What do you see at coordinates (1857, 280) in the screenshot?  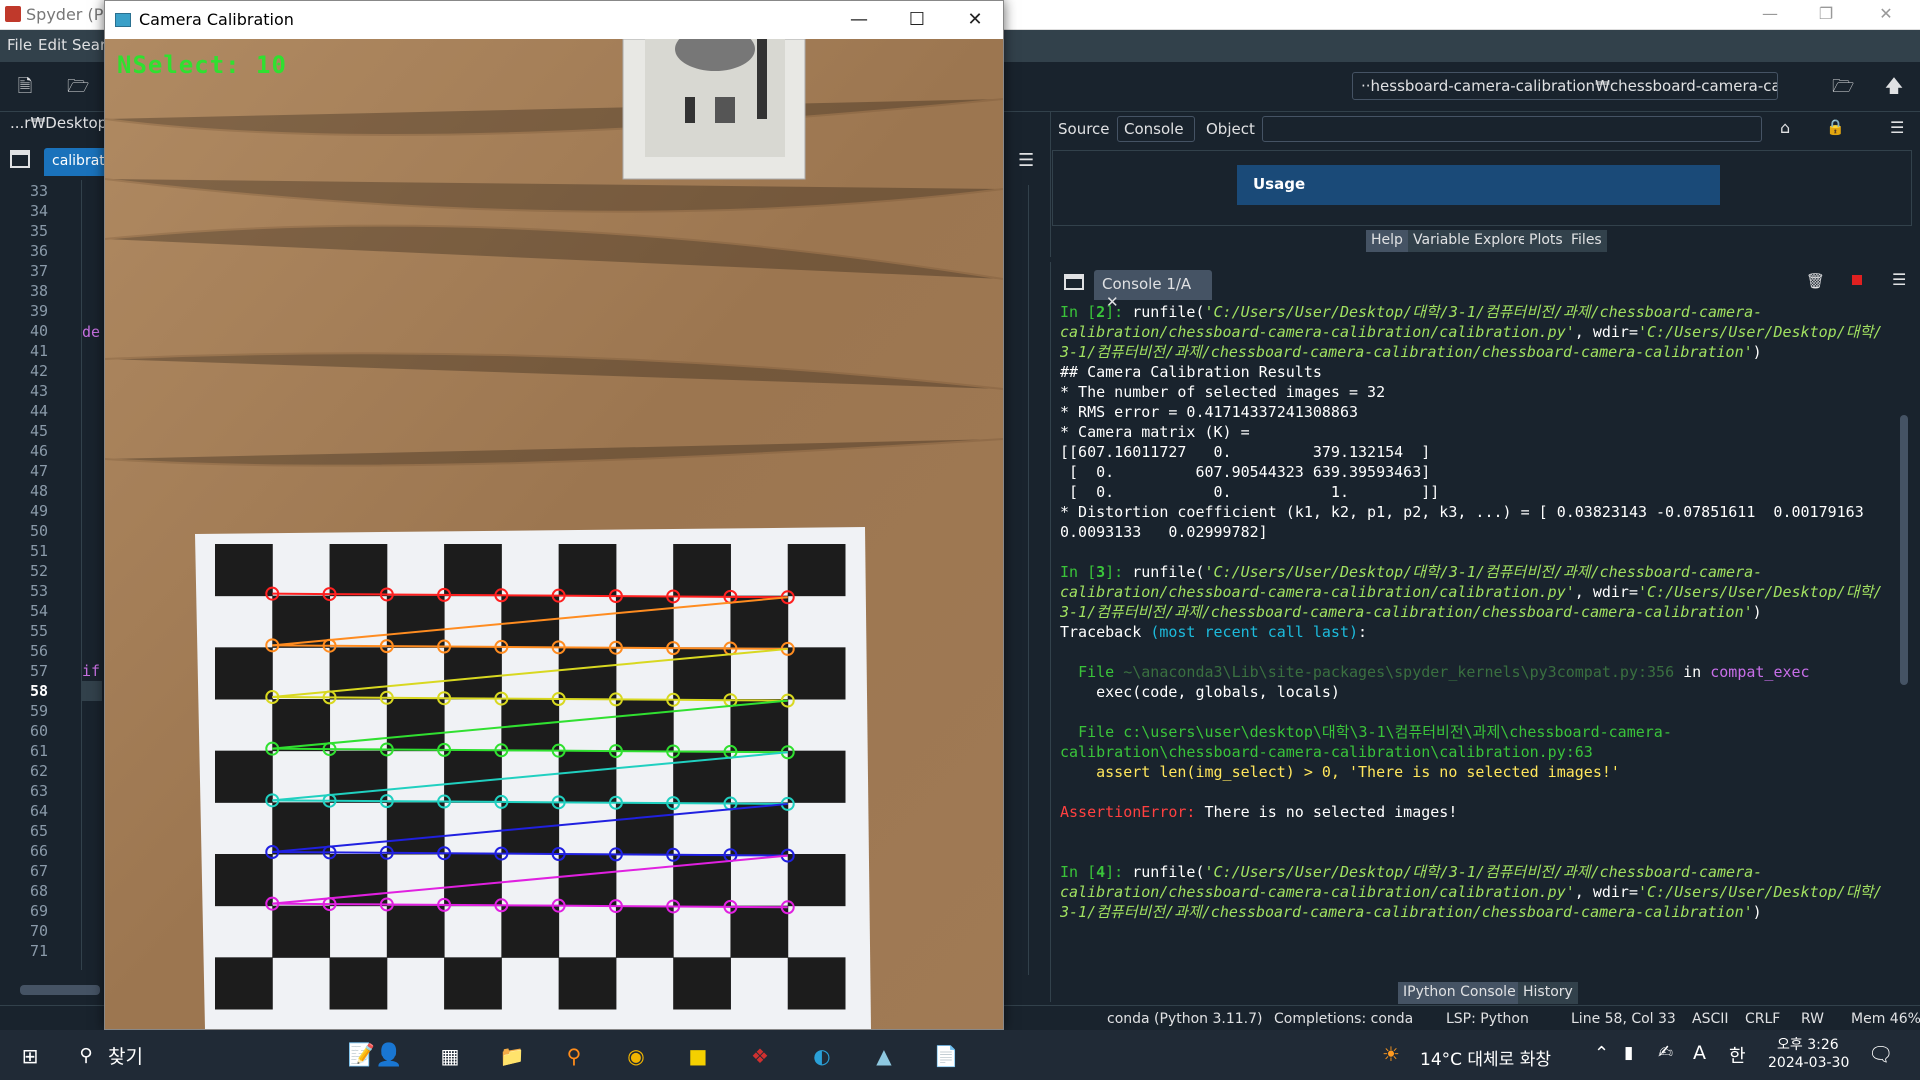 I see `stop-kernel-icon` at bounding box center [1857, 280].